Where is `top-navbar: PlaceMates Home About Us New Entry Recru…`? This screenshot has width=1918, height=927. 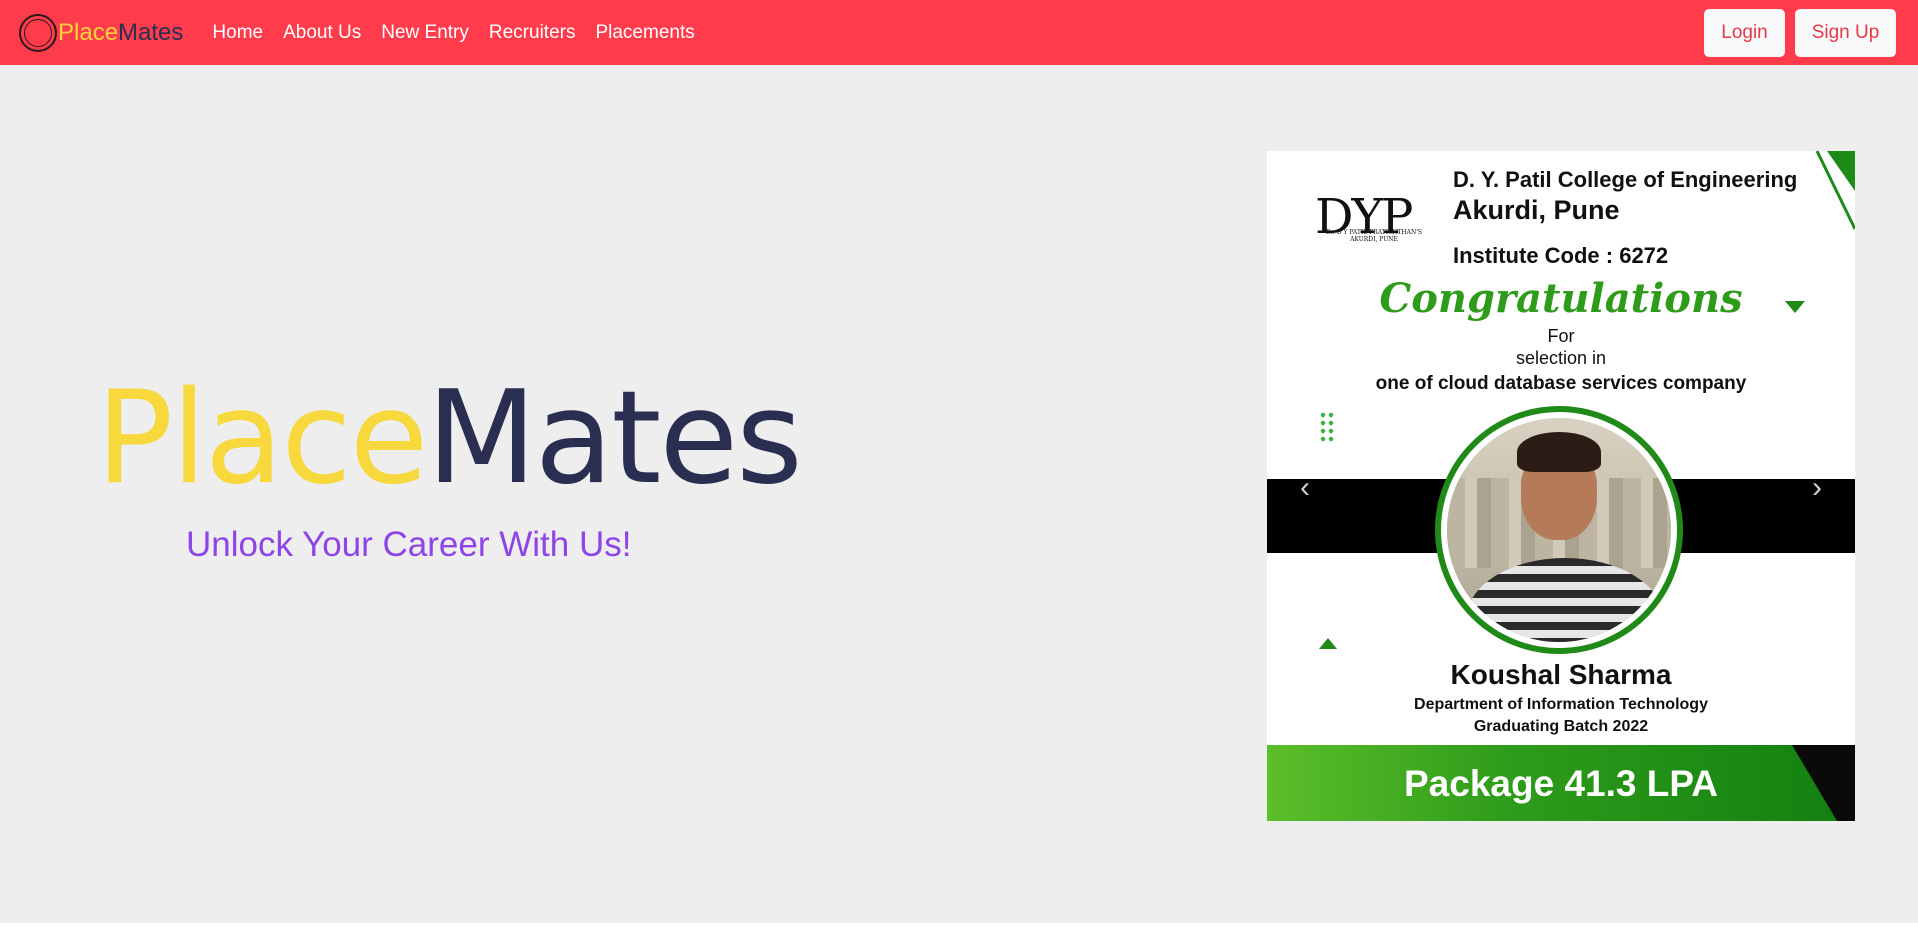 top-navbar: PlaceMates Home About Us New Entry Recru… is located at coordinates (959, 32).